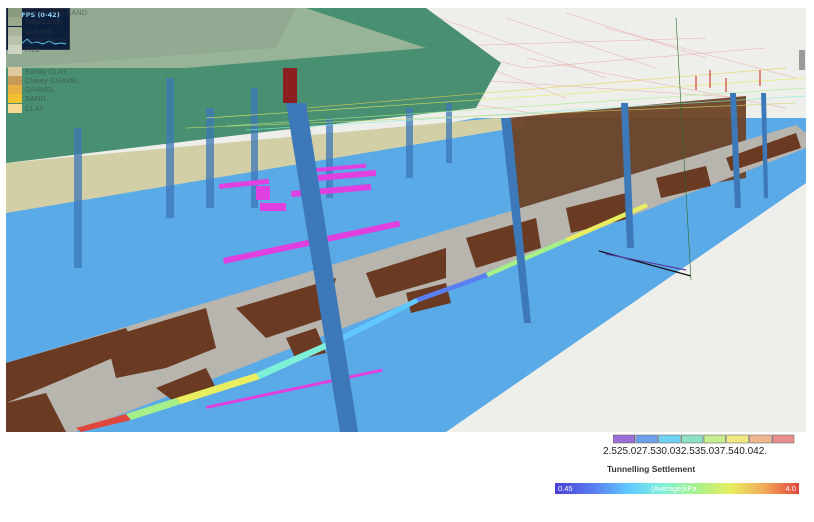 This screenshot has height=522, width=814. Describe the element at coordinates (35, 108) in the screenshot. I see `legend-label: CLAY` at that location.